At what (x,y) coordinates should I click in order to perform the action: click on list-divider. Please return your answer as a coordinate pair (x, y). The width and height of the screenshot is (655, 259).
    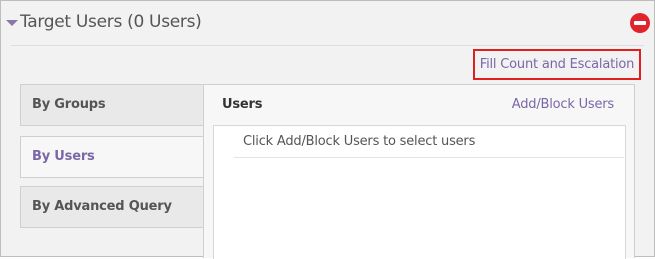
    Looking at the image, I should click on (429, 157).